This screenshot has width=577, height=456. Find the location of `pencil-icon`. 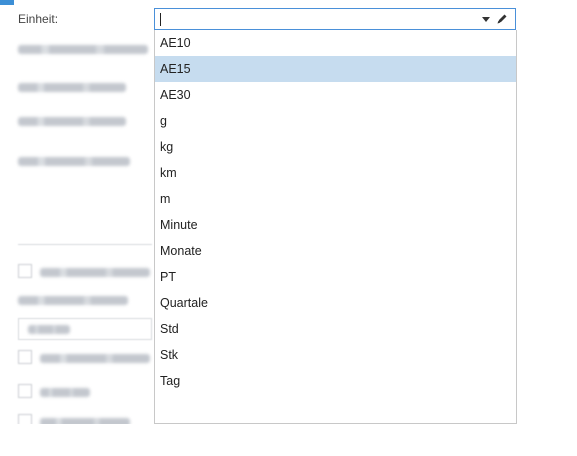

pencil-icon is located at coordinates (502, 19).